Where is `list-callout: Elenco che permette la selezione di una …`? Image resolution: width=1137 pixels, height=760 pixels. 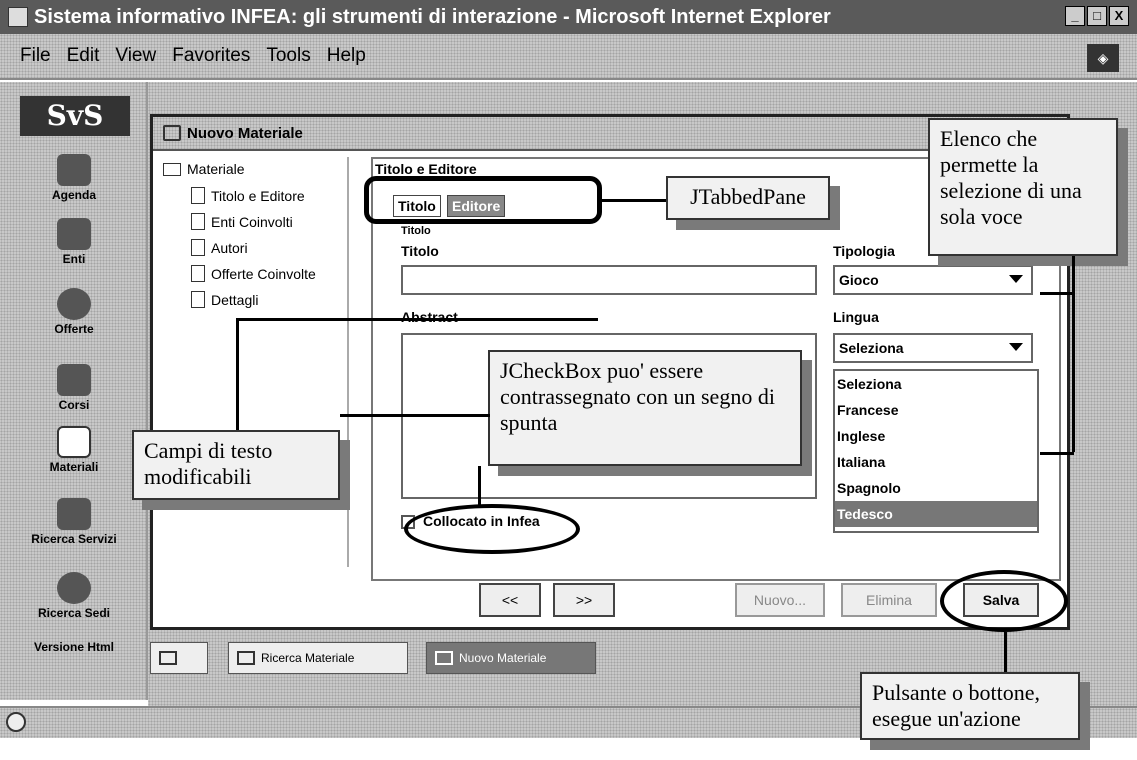 list-callout: Elenco che permette la selezione di una … is located at coordinates (1023, 187).